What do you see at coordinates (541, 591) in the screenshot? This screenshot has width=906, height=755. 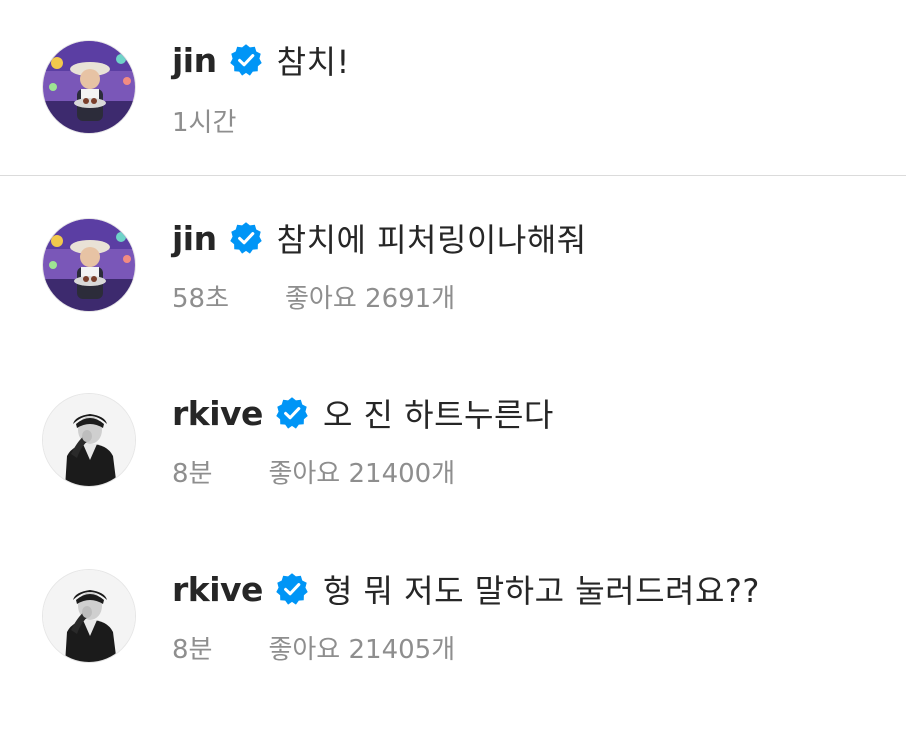 I see `comment-text: 형 뭐 저도 말하고 눌러드려요??` at bounding box center [541, 591].